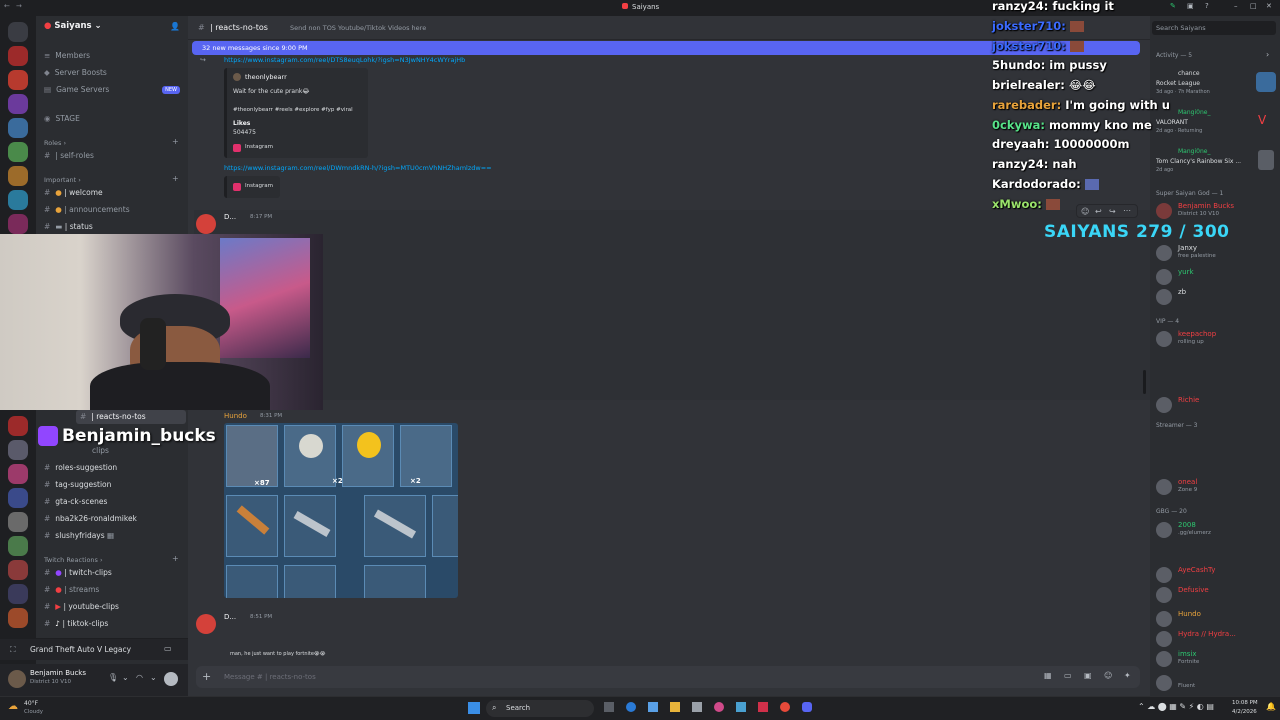 The width and height of the screenshot is (1280, 720). Describe the element at coordinates (139, 677) in the screenshot. I see `headphones-icon: ◠` at that location.